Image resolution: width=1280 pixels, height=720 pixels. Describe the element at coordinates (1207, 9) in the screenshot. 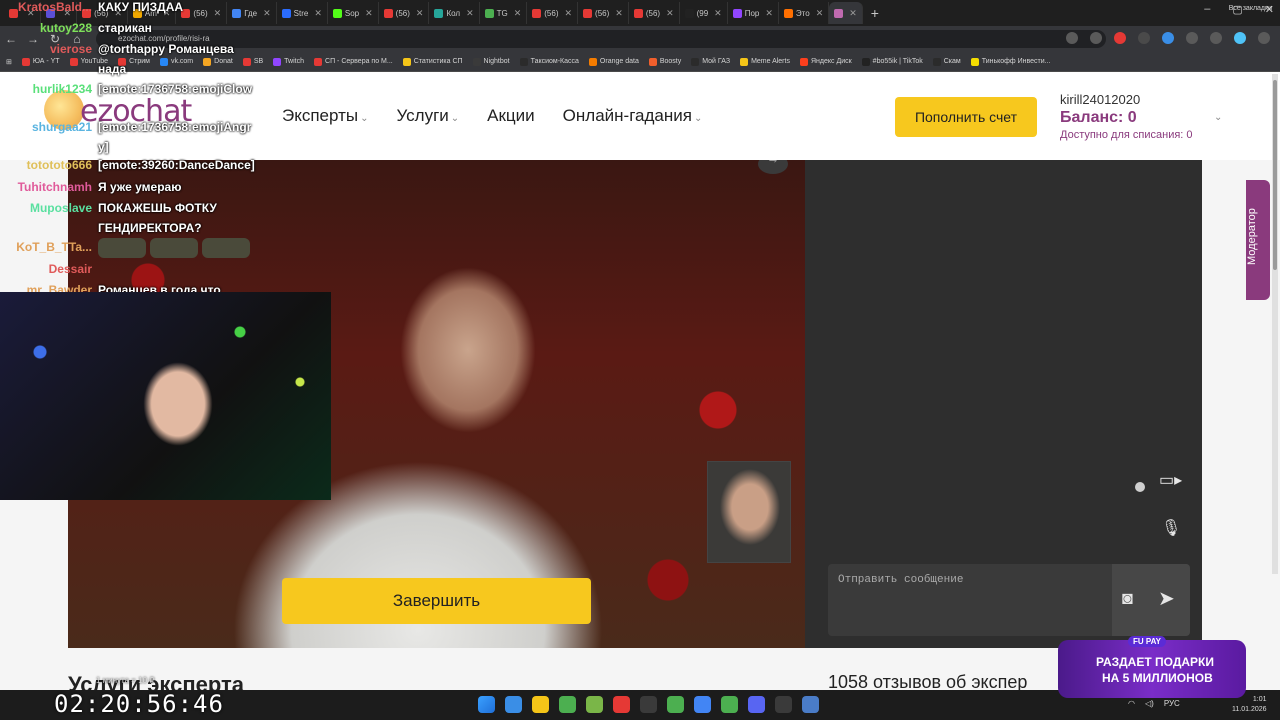

I see `minimize-icon: –` at that location.